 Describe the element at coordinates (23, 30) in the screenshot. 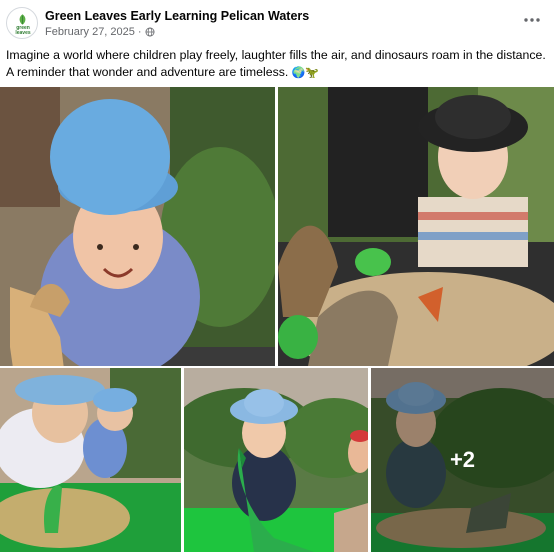

I see `avatar-logo-text: green leaves` at that location.